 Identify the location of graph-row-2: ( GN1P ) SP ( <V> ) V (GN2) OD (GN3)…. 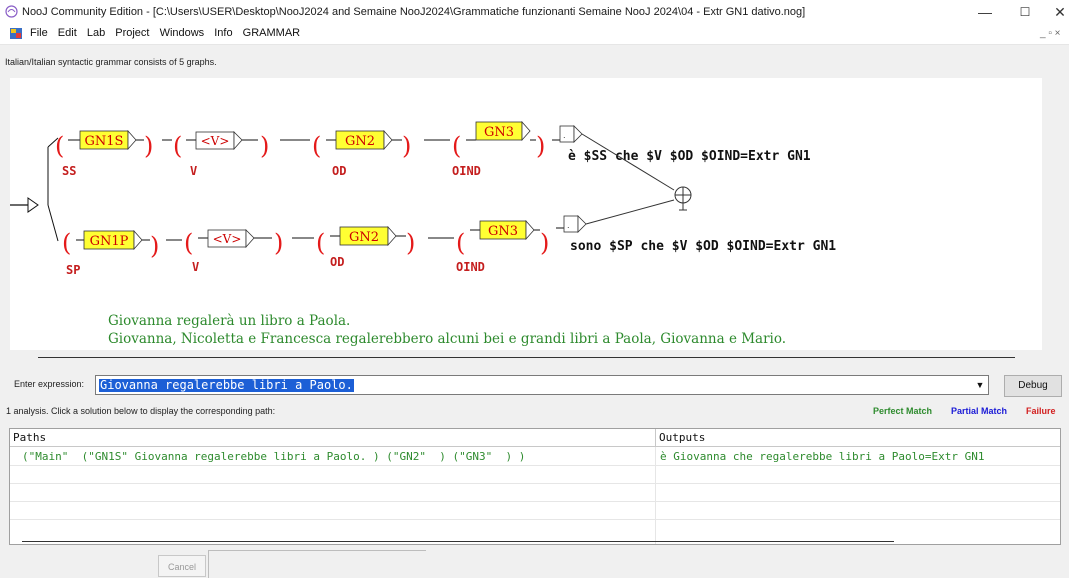
(449, 238).